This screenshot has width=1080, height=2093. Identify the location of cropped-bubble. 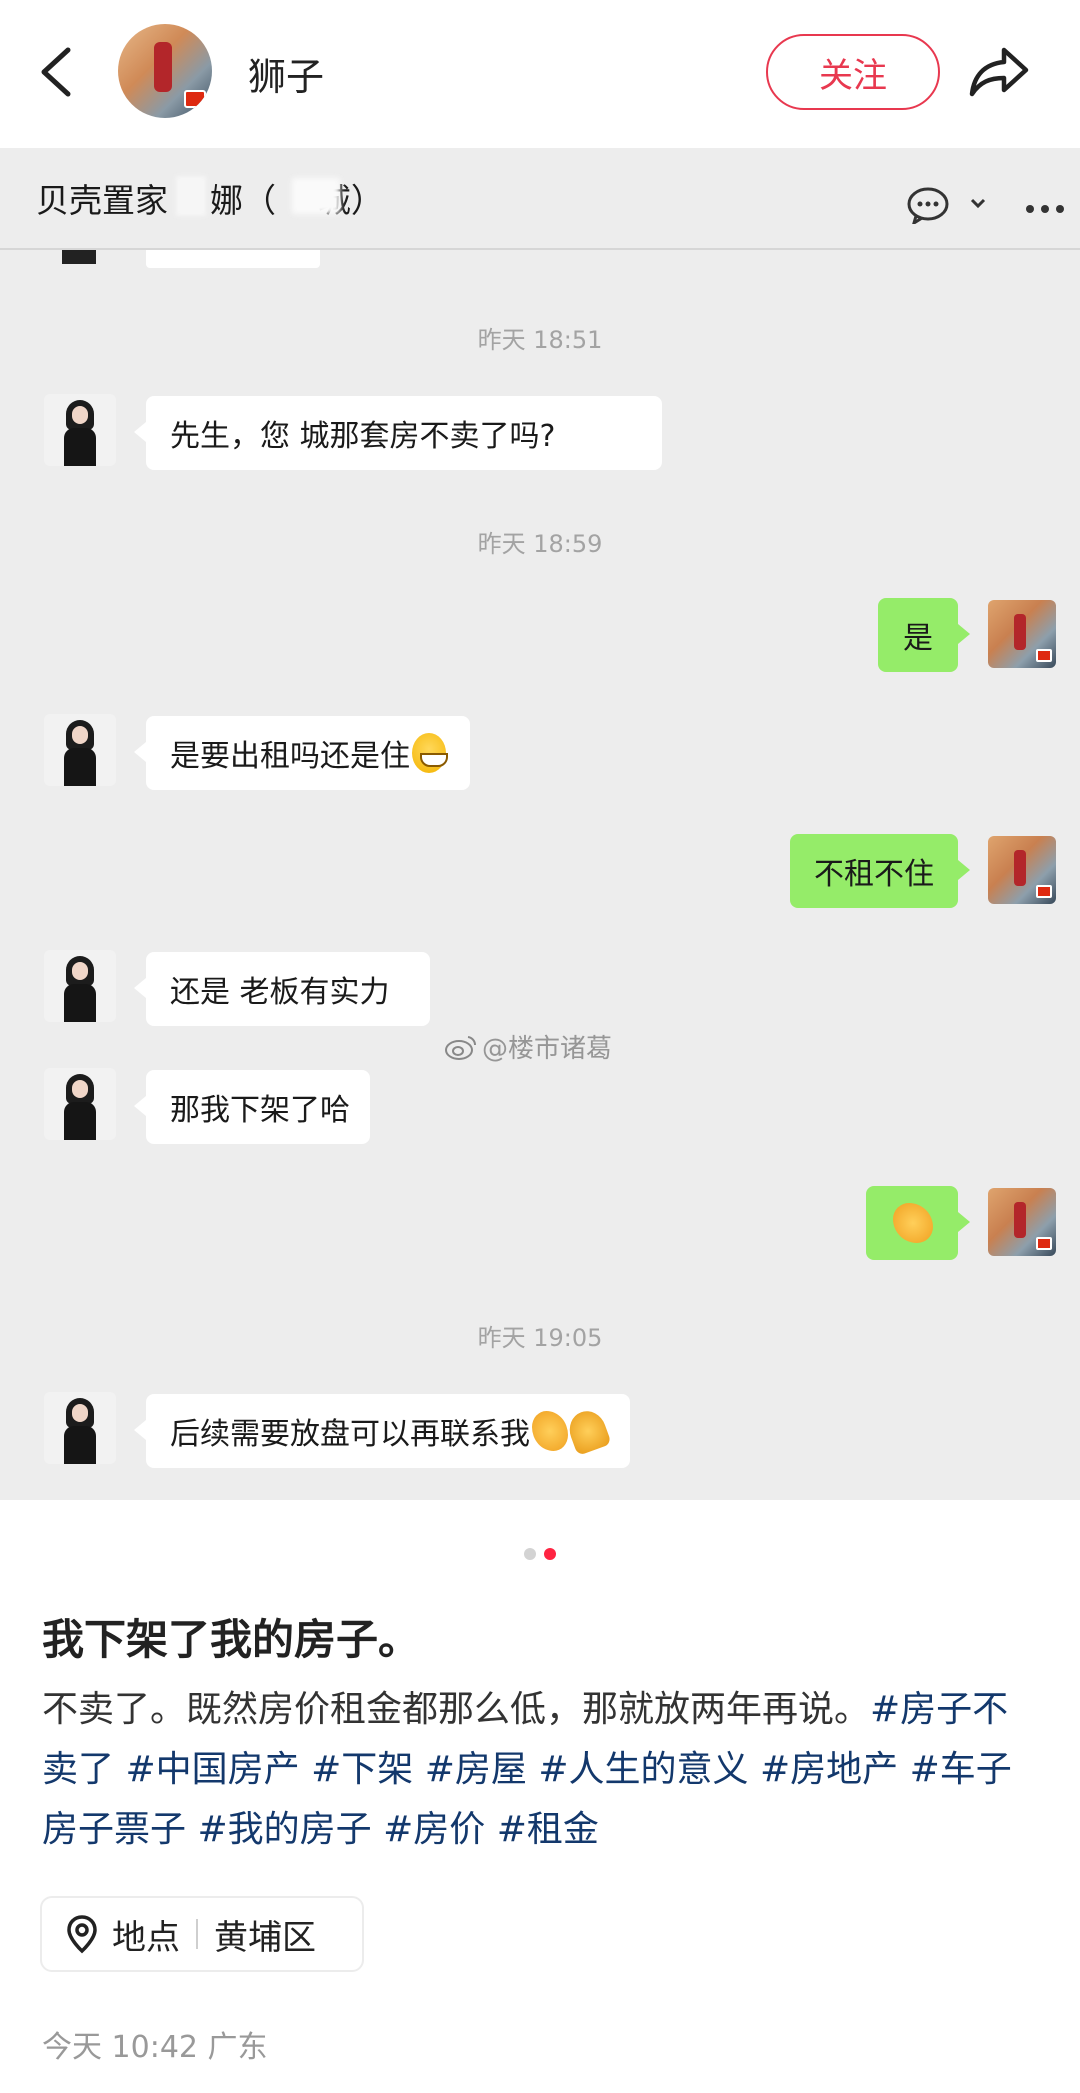
(233, 259).